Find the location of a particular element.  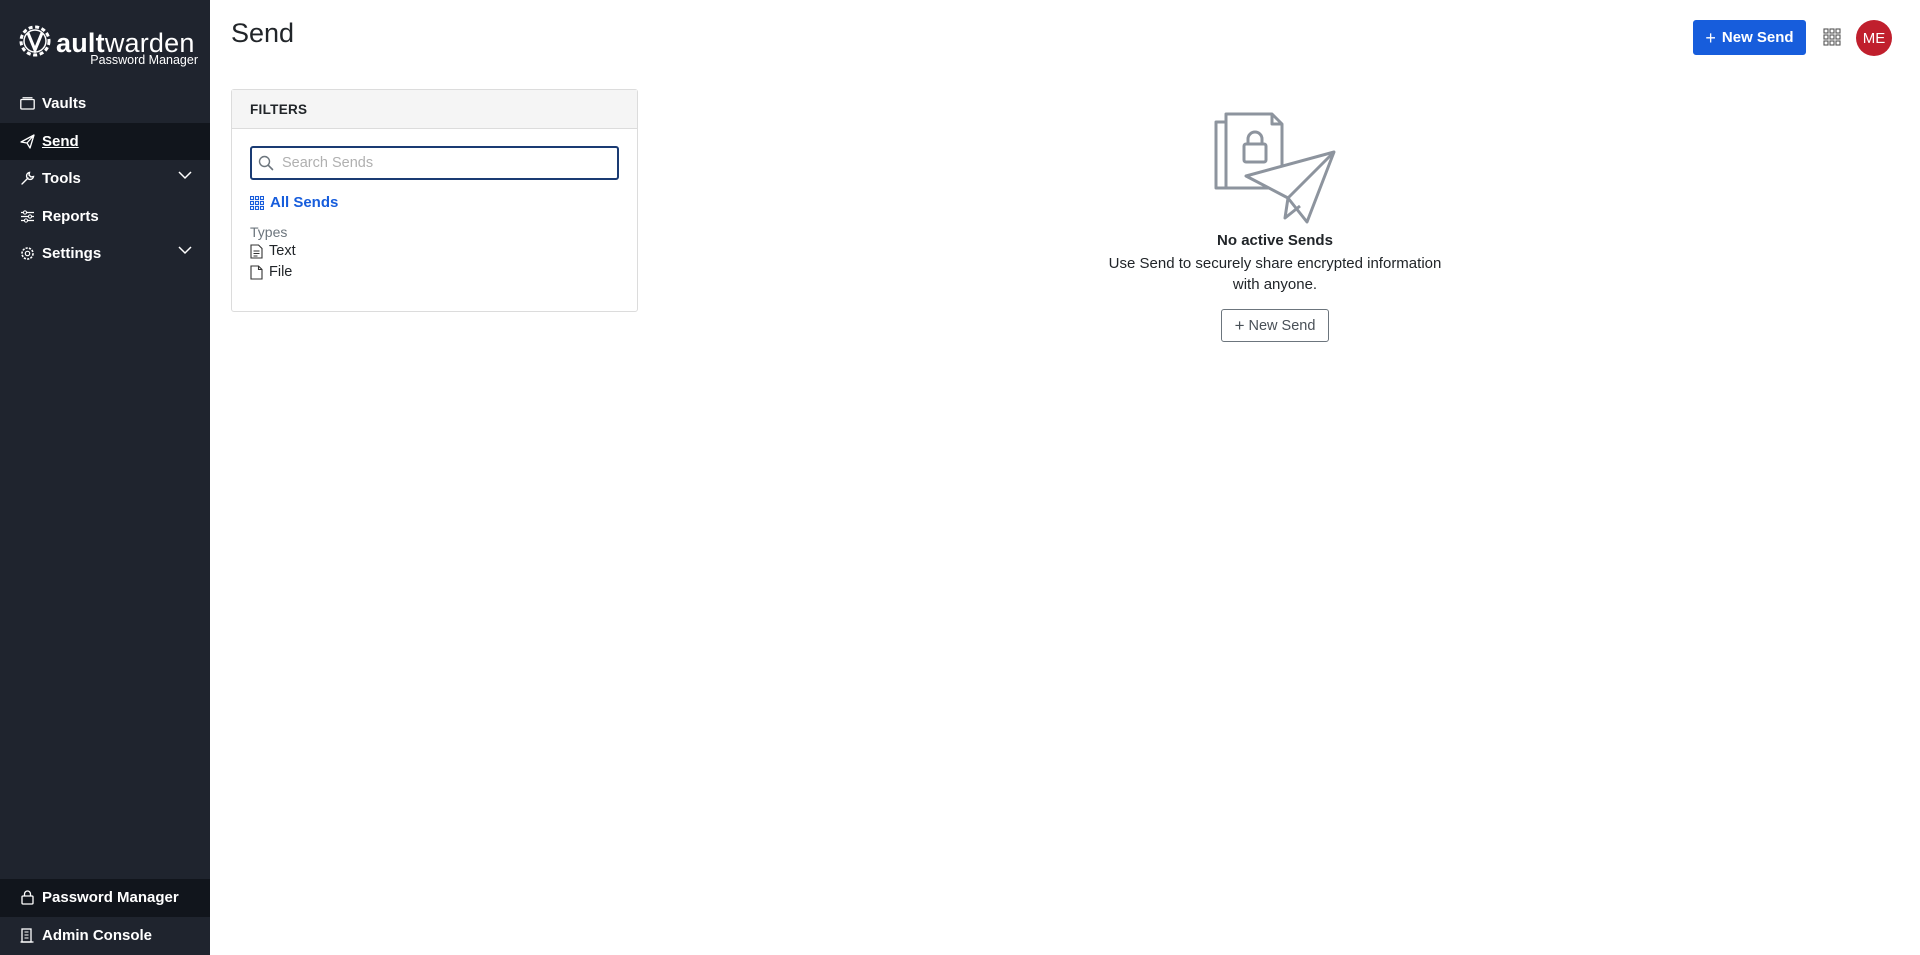

filters-panel: FILTERS All Sends Types Text File is located at coordinates (434, 200).